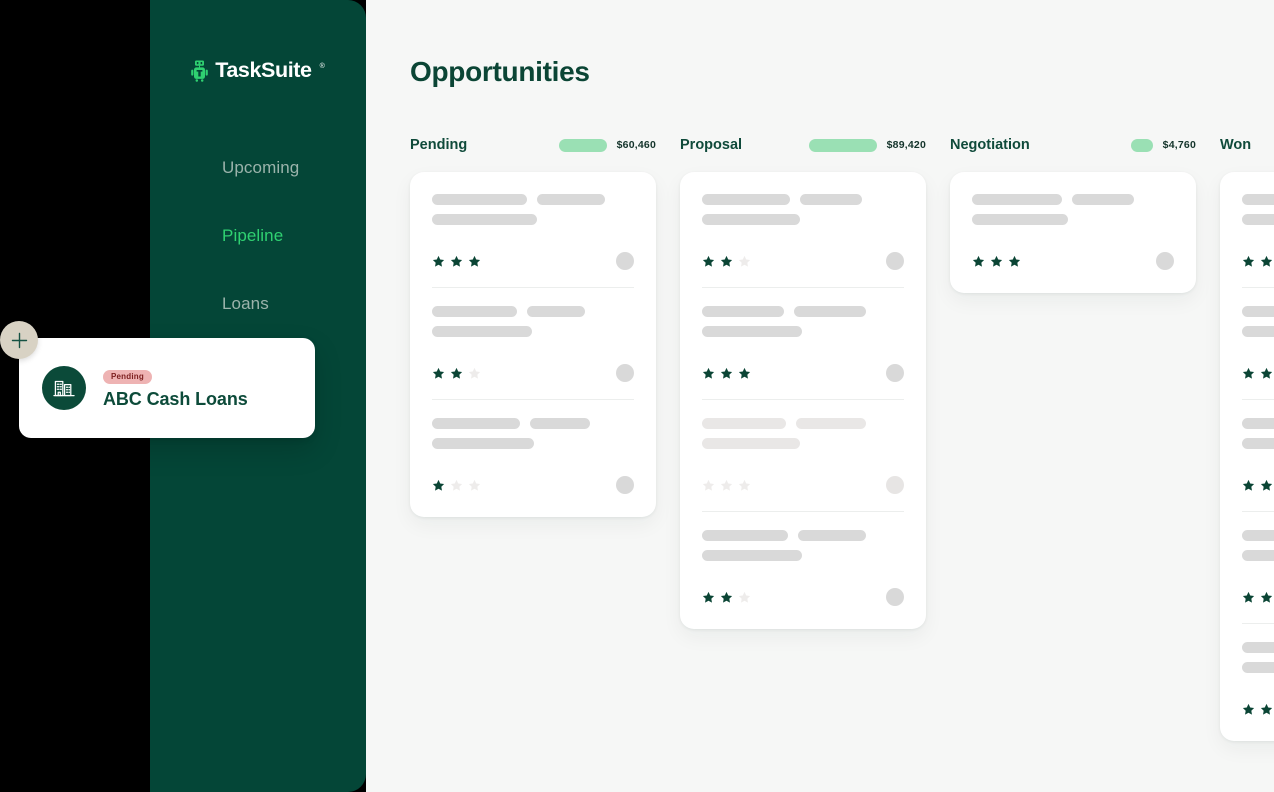 Image resolution: width=1274 pixels, height=792 pixels. I want to click on column-title: Proposal, so click(711, 145).